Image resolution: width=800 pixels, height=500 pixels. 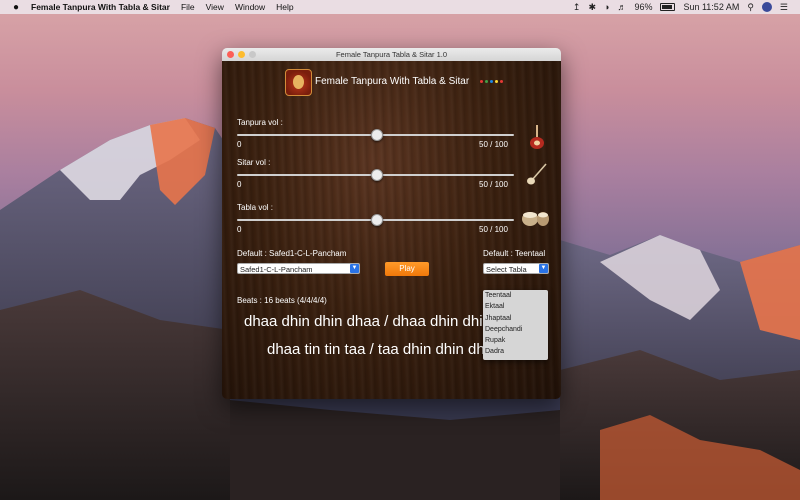 I want to click on sitar-icon, so click(x=537, y=174).